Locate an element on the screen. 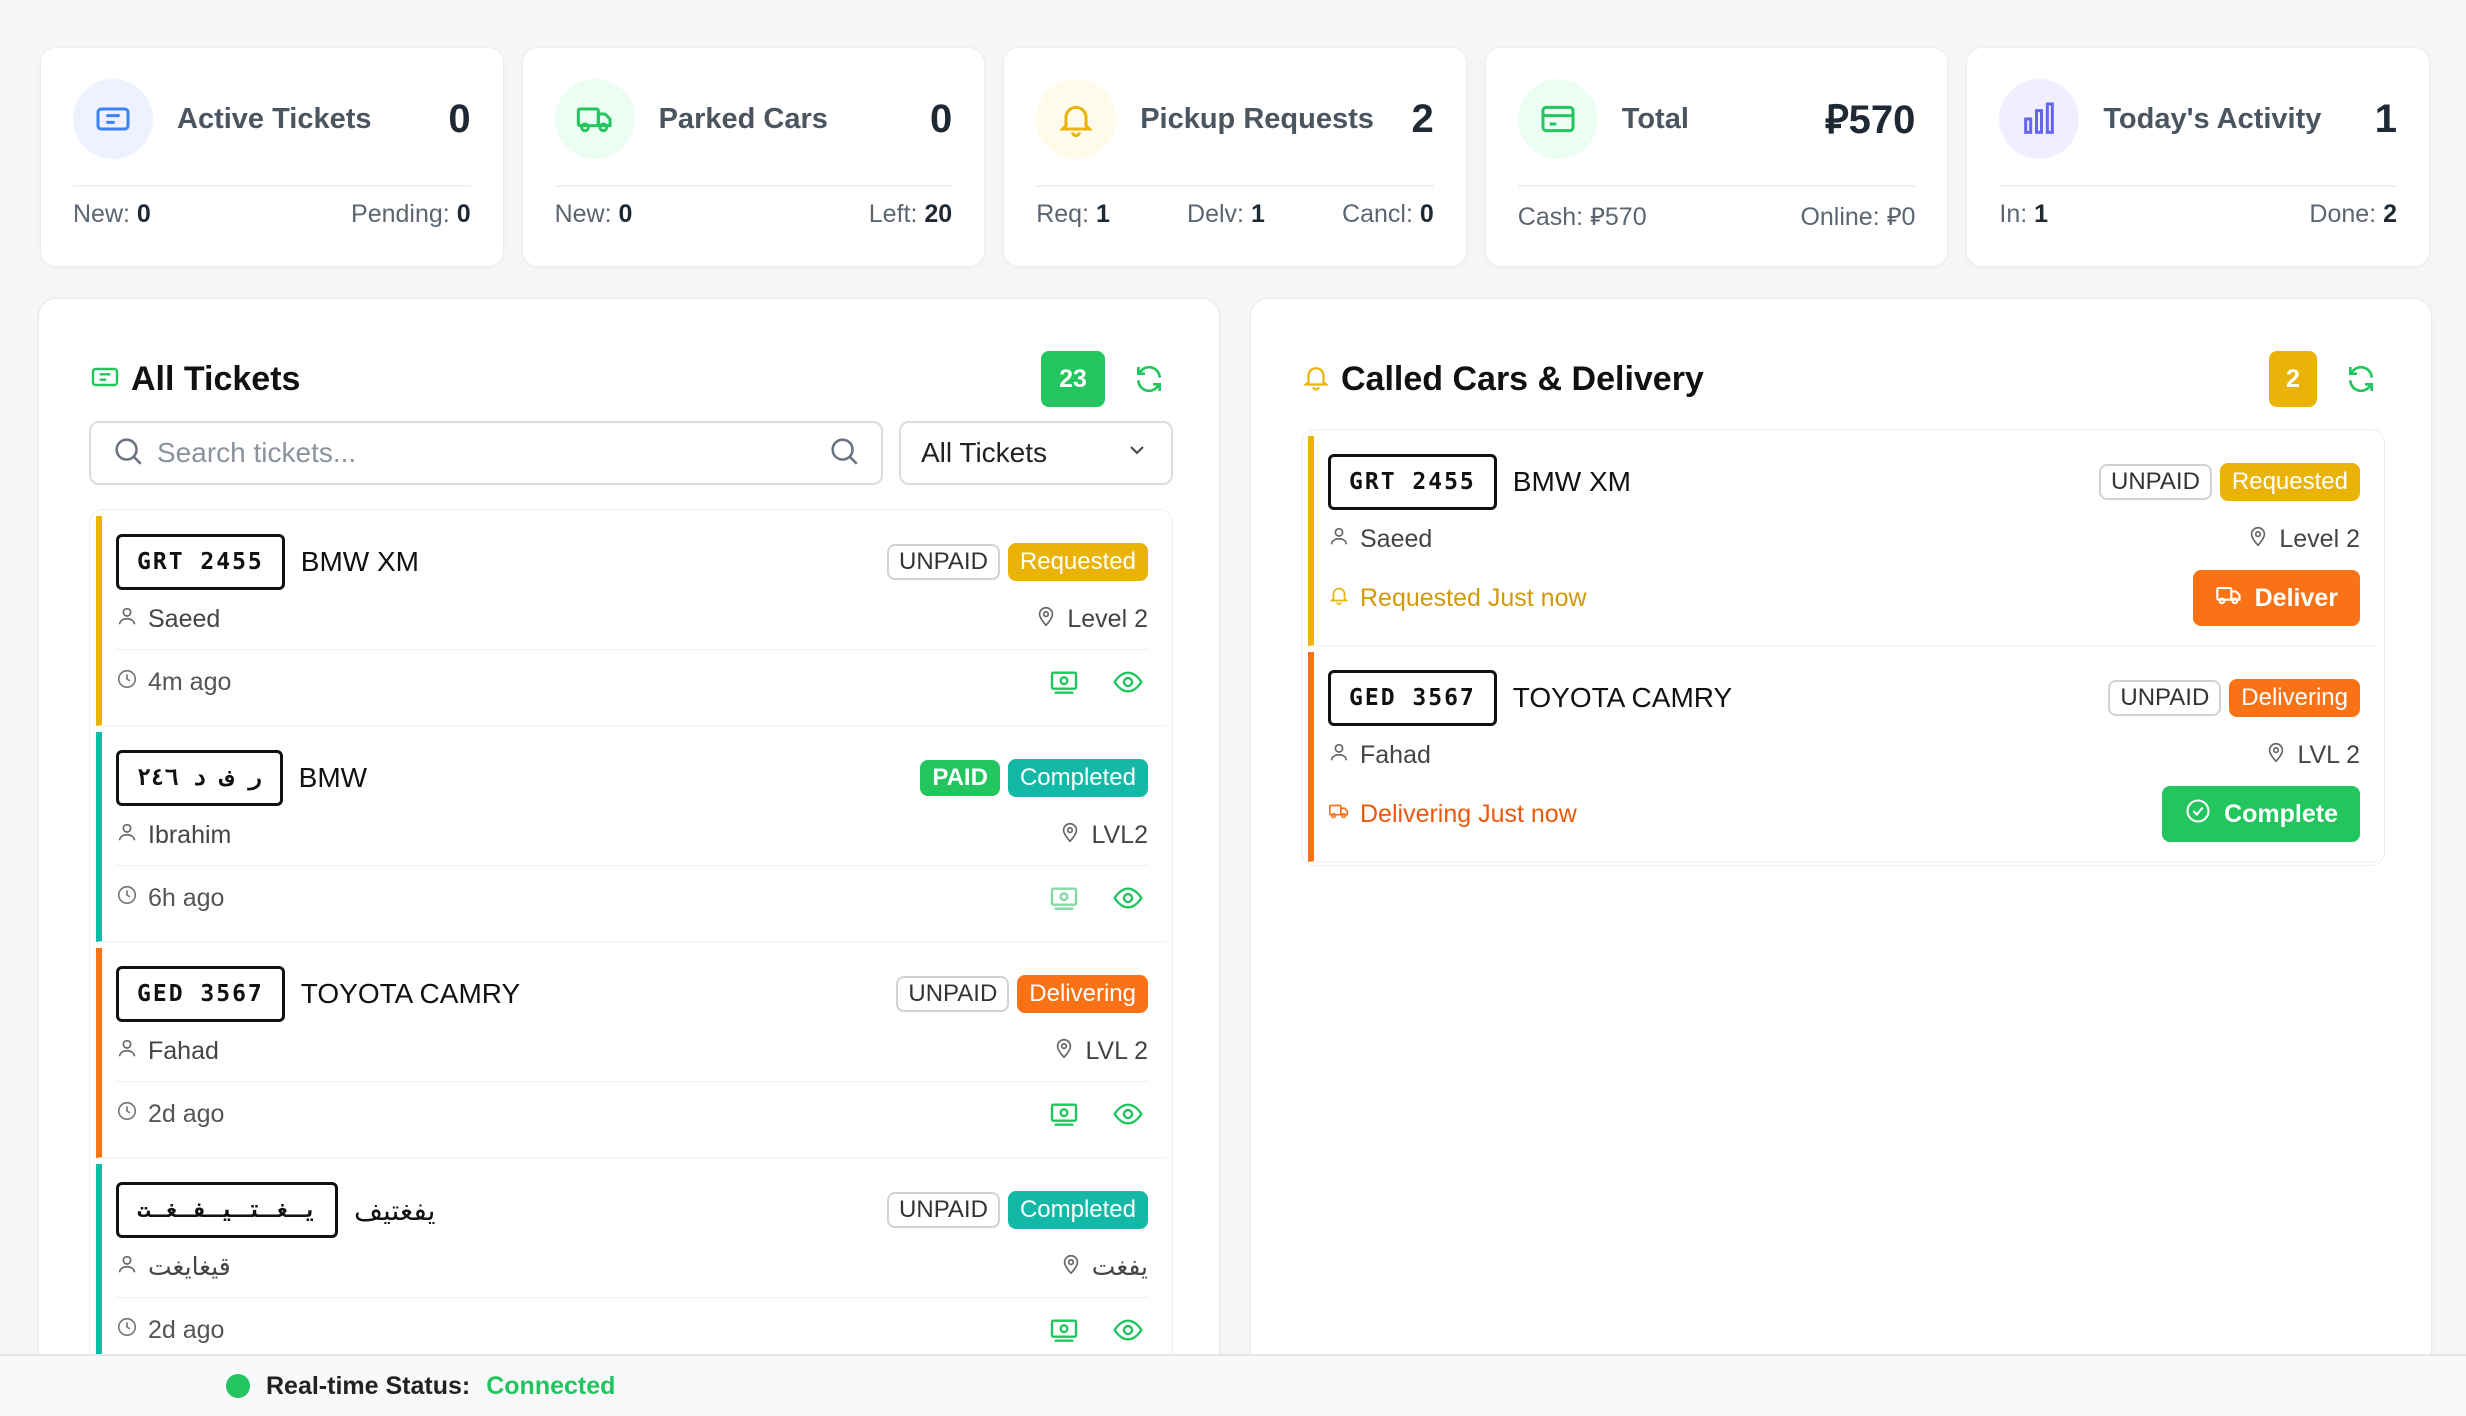 The image size is (2466, 1416). panel-title: Called Cars & Delivery is located at coordinates (1522, 378).